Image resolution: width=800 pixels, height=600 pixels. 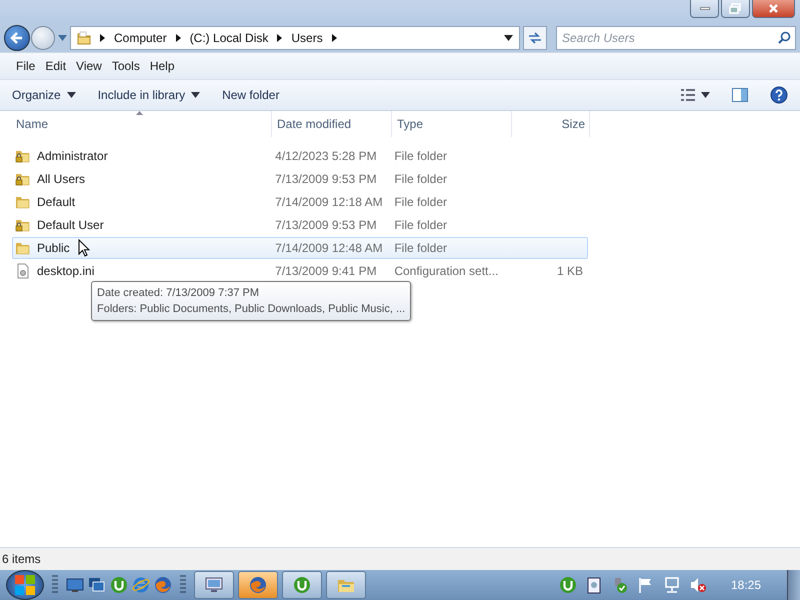 I want to click on toolbar-button: Include in library, so click(x=149, y=95).